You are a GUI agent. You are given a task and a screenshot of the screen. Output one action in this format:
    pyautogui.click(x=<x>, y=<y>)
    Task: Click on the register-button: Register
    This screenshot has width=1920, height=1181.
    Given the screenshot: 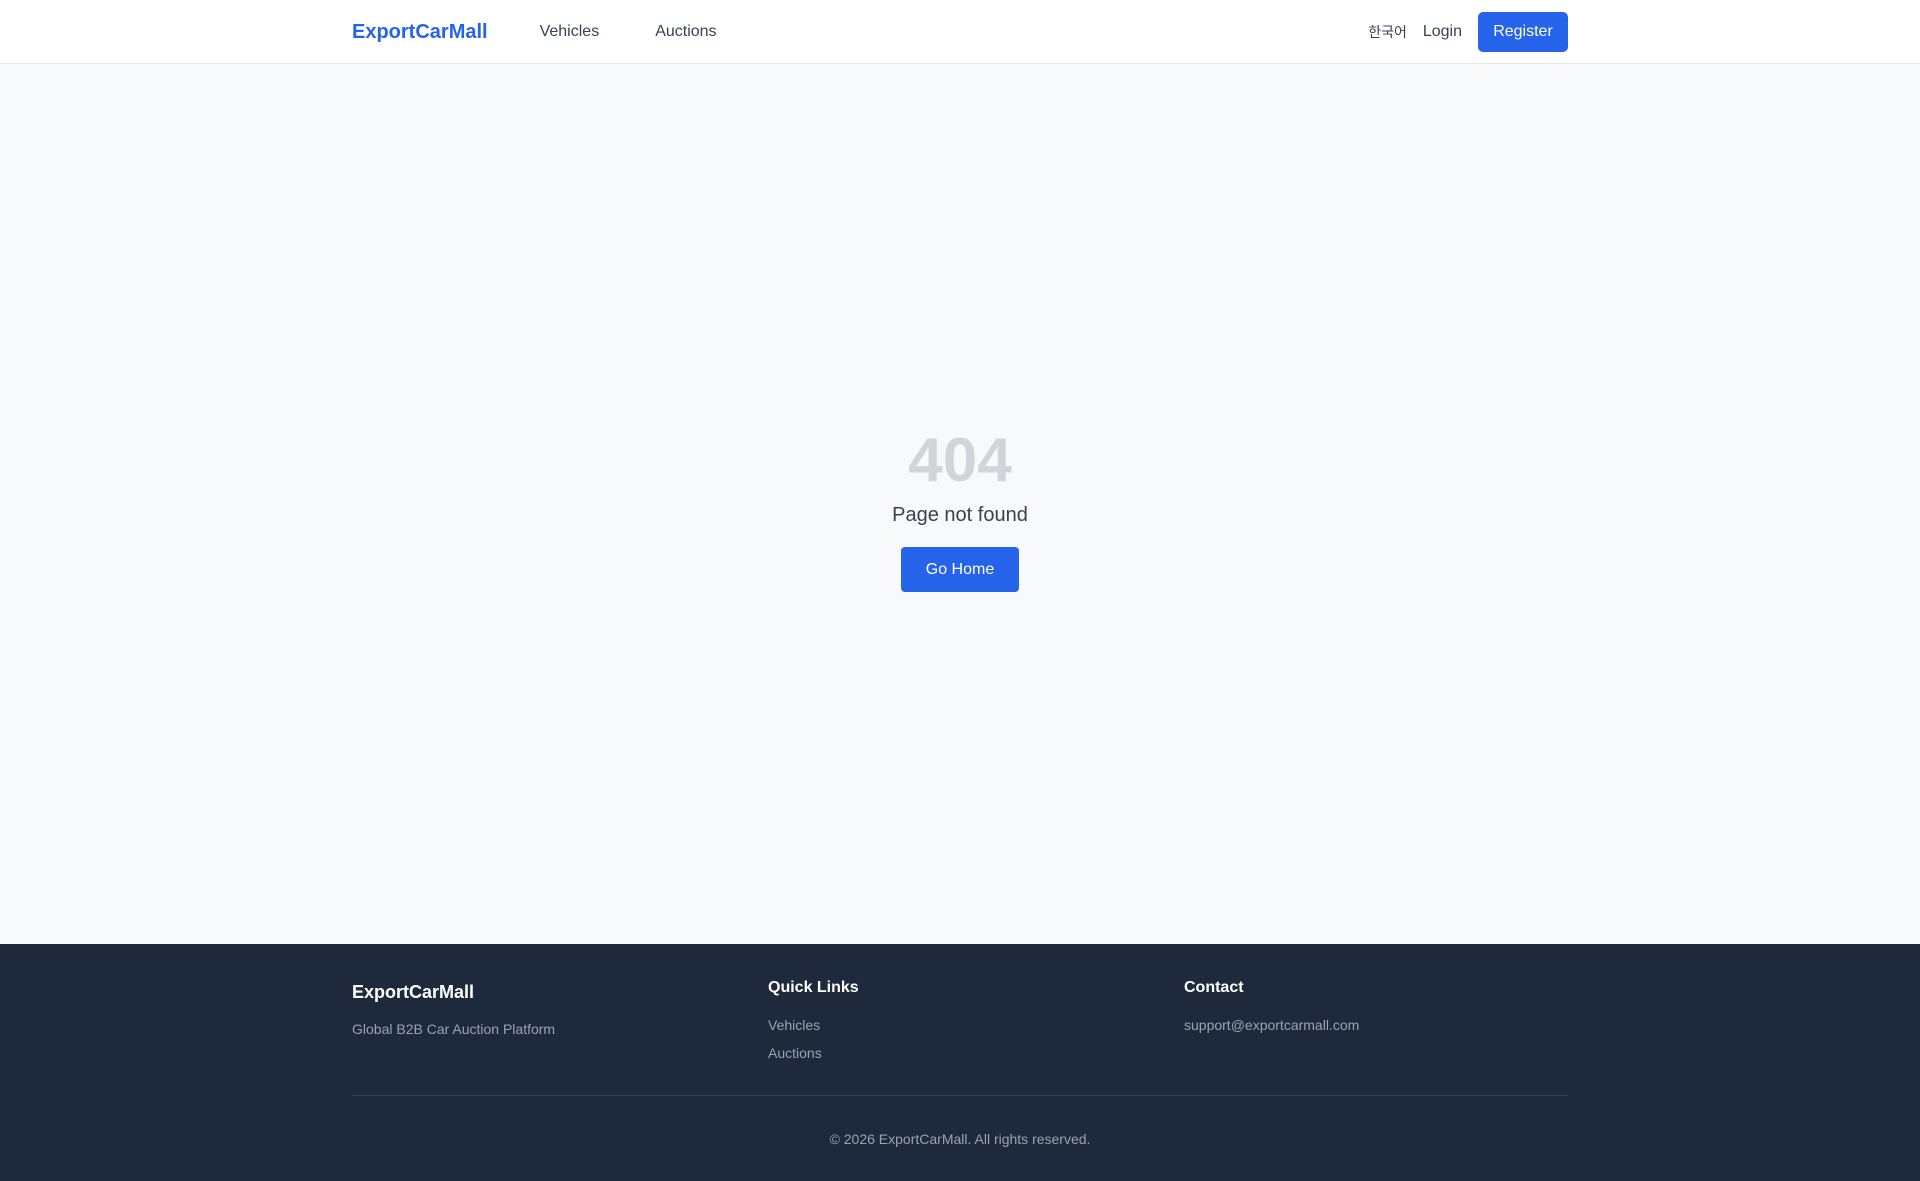 What is the action you would take?
    pyautogui.click(x=1523, y=32)
    